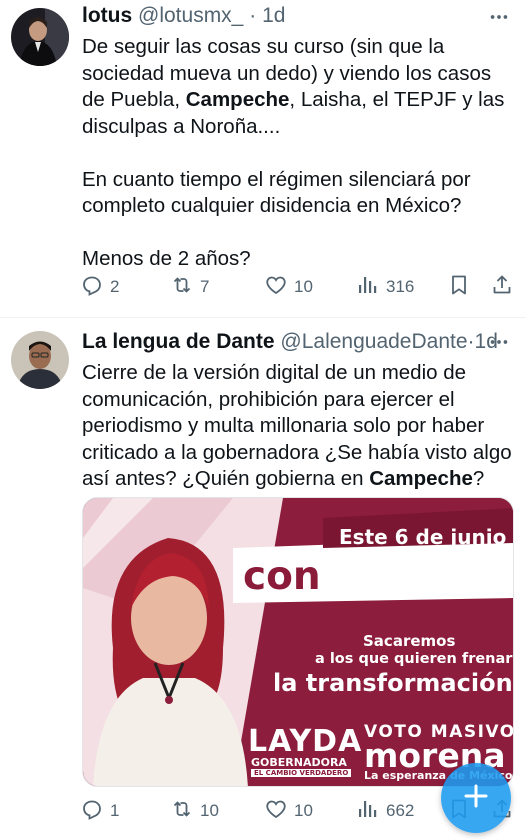  I want to click on tweet-paragraph: Menos de 2 años?, so click(166, 258).